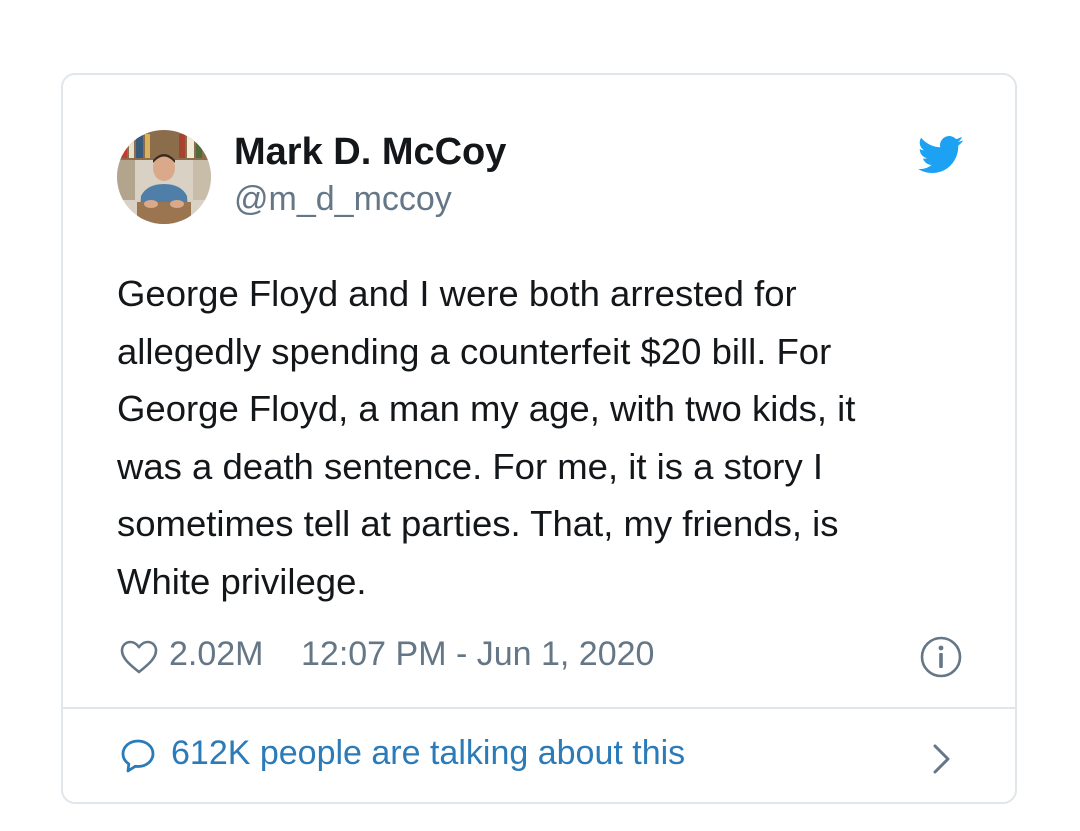 The height and width of the screenshot is (831, 1080). What do you see at coordinates (941, 657) in the screenshot?
I see `info-circle-icon` at bounding box center [941, 657].